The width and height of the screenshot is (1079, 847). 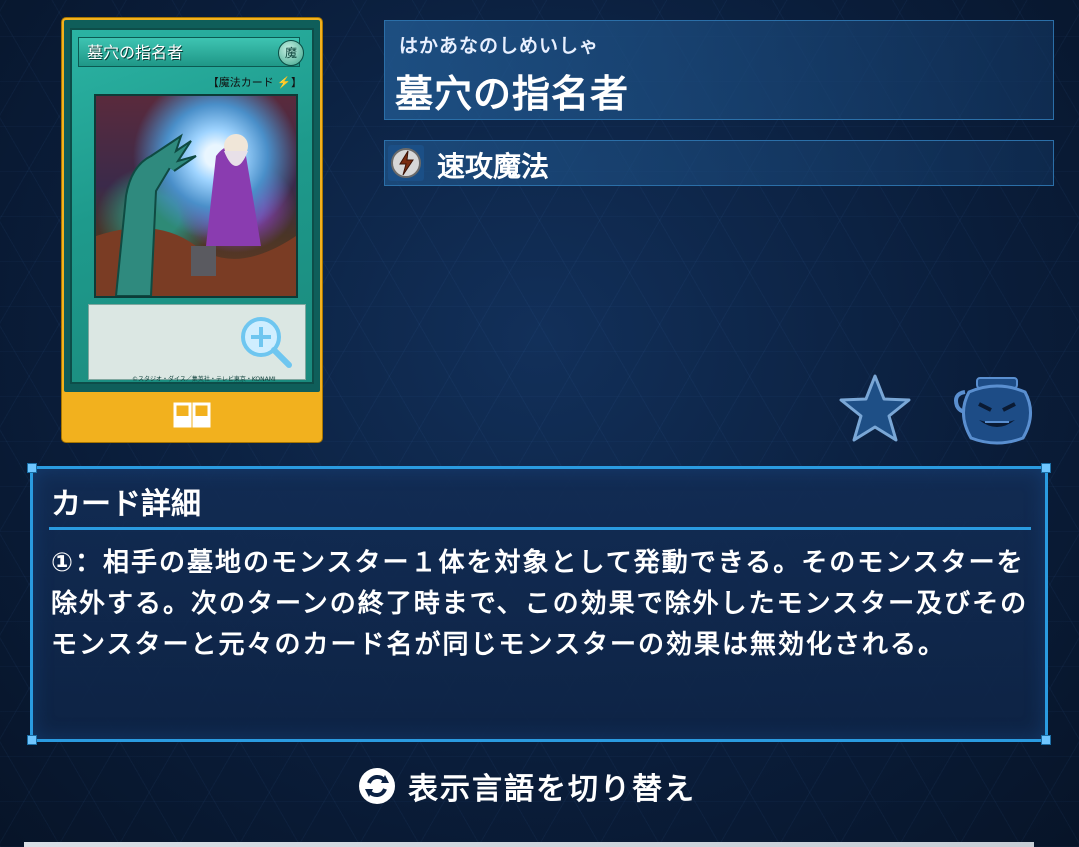 I want to click on card-artwork, so click(x=196, y=196).